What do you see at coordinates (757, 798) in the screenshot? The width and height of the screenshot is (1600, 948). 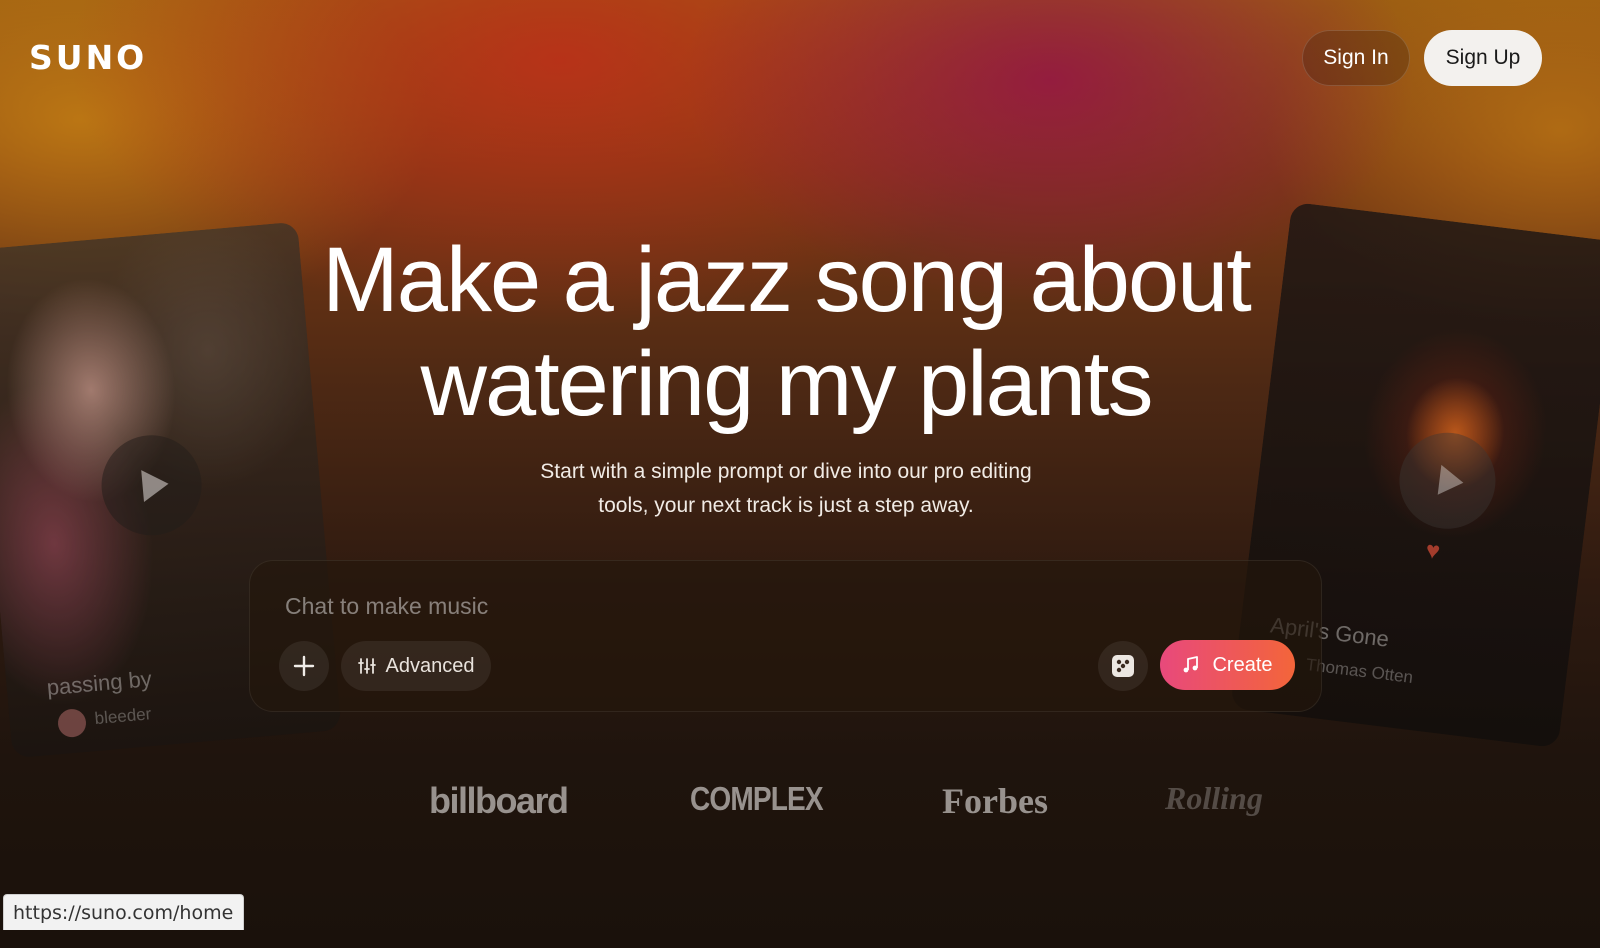 I see `complex-logo: COMPLEX` at bounding box center [757, 798].